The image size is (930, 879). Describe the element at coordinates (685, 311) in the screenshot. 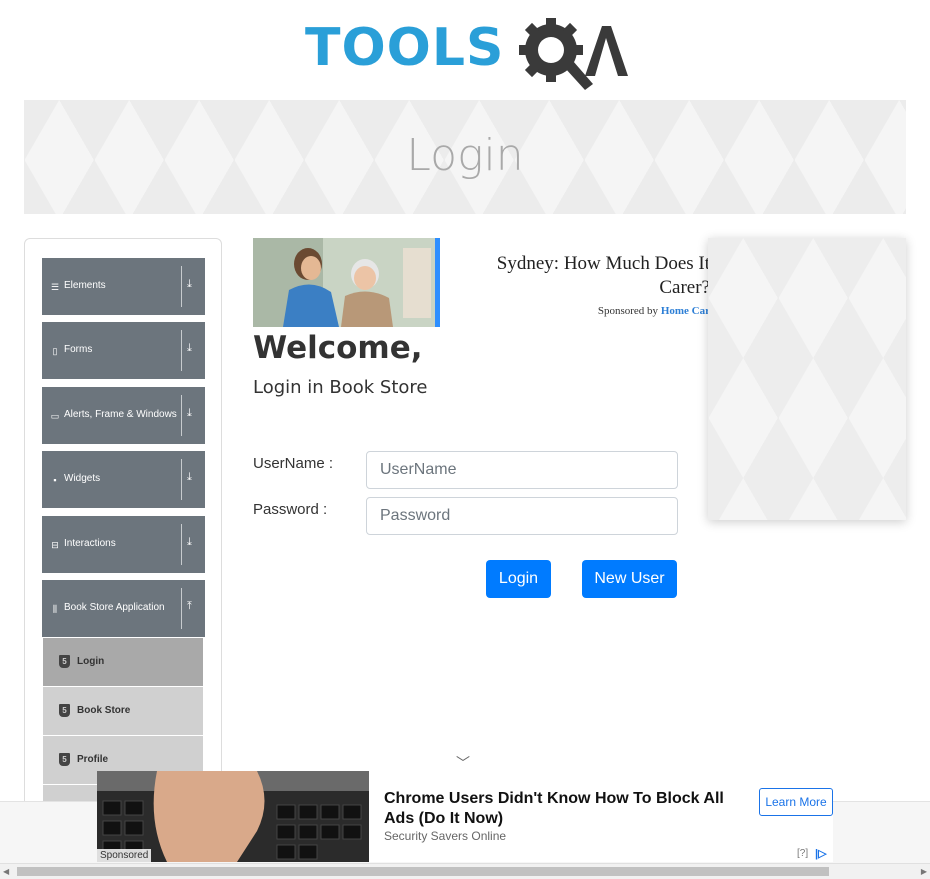

I see `ad-sponsor-brand-link: Home Car` at that location.